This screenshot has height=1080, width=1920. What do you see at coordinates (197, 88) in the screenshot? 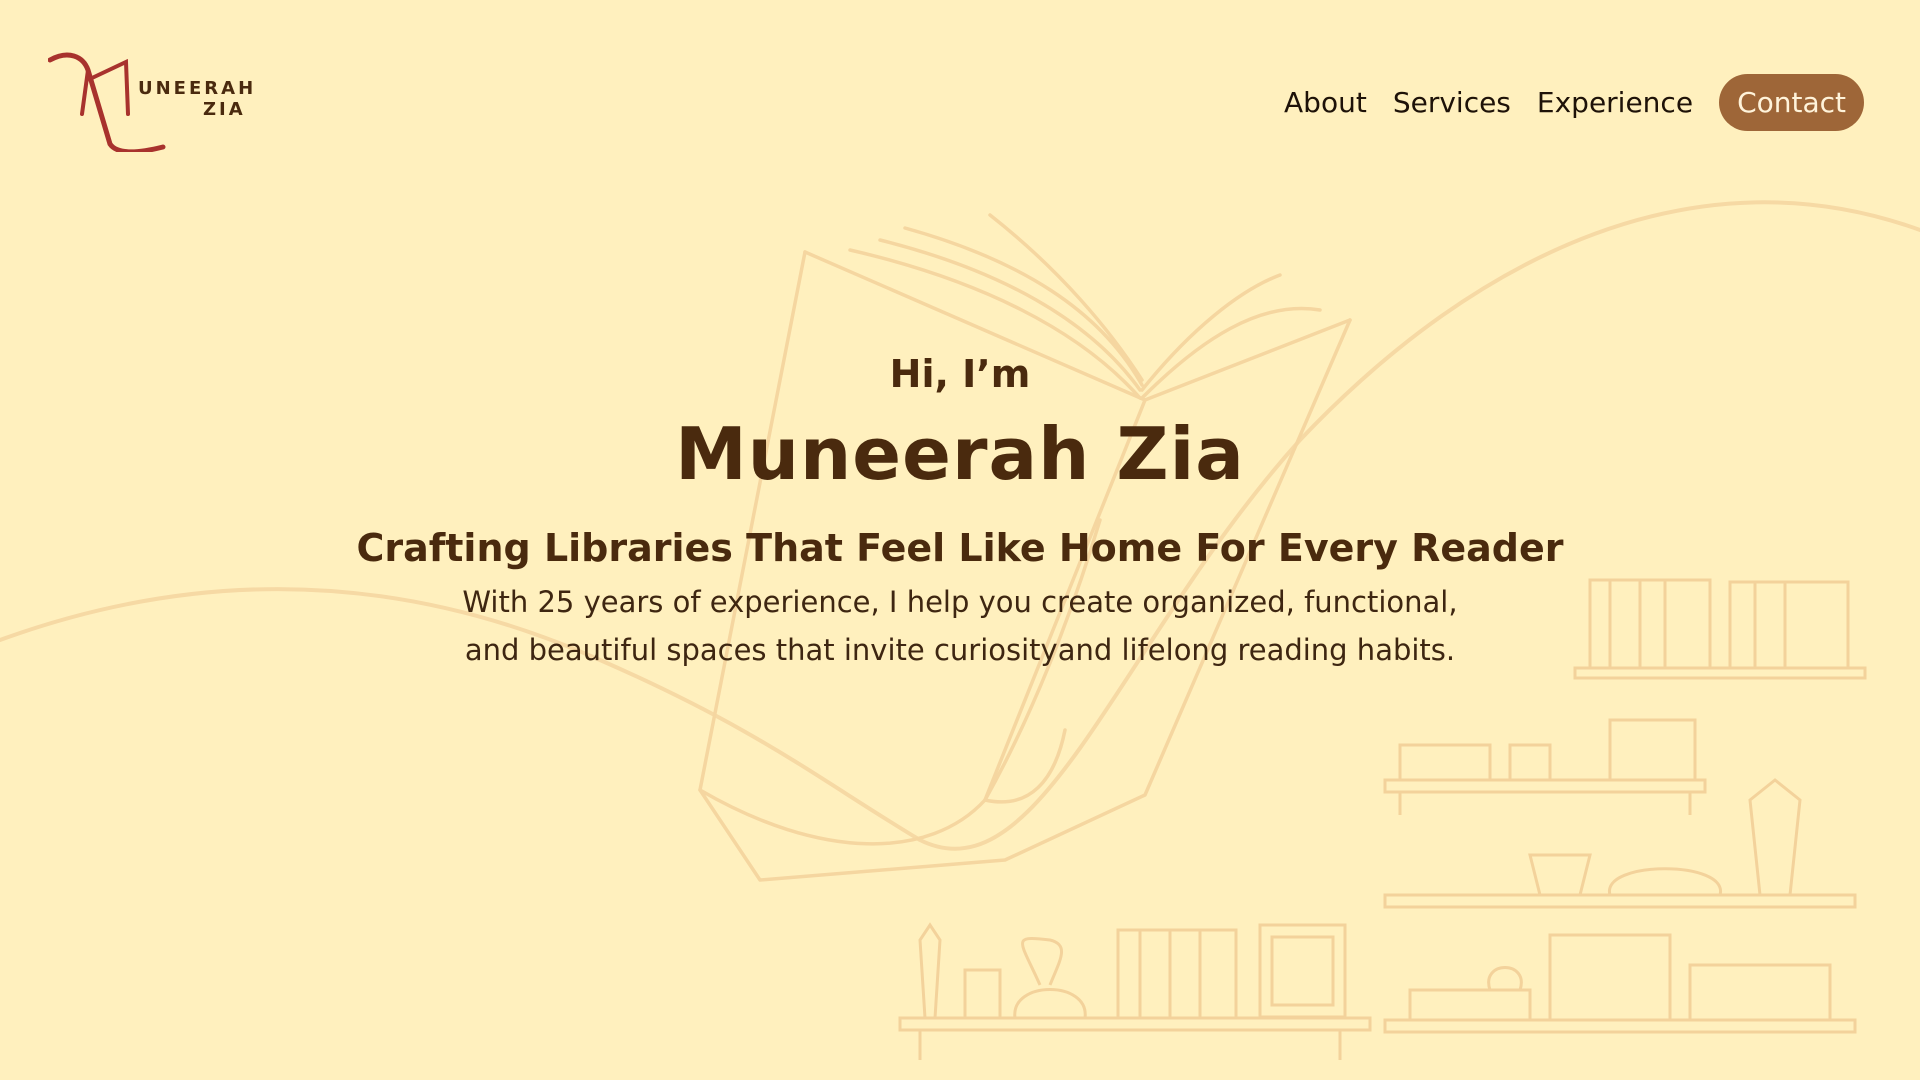
I see `logo-text-line1: UNEERAH` at bounding box center [197, 88].